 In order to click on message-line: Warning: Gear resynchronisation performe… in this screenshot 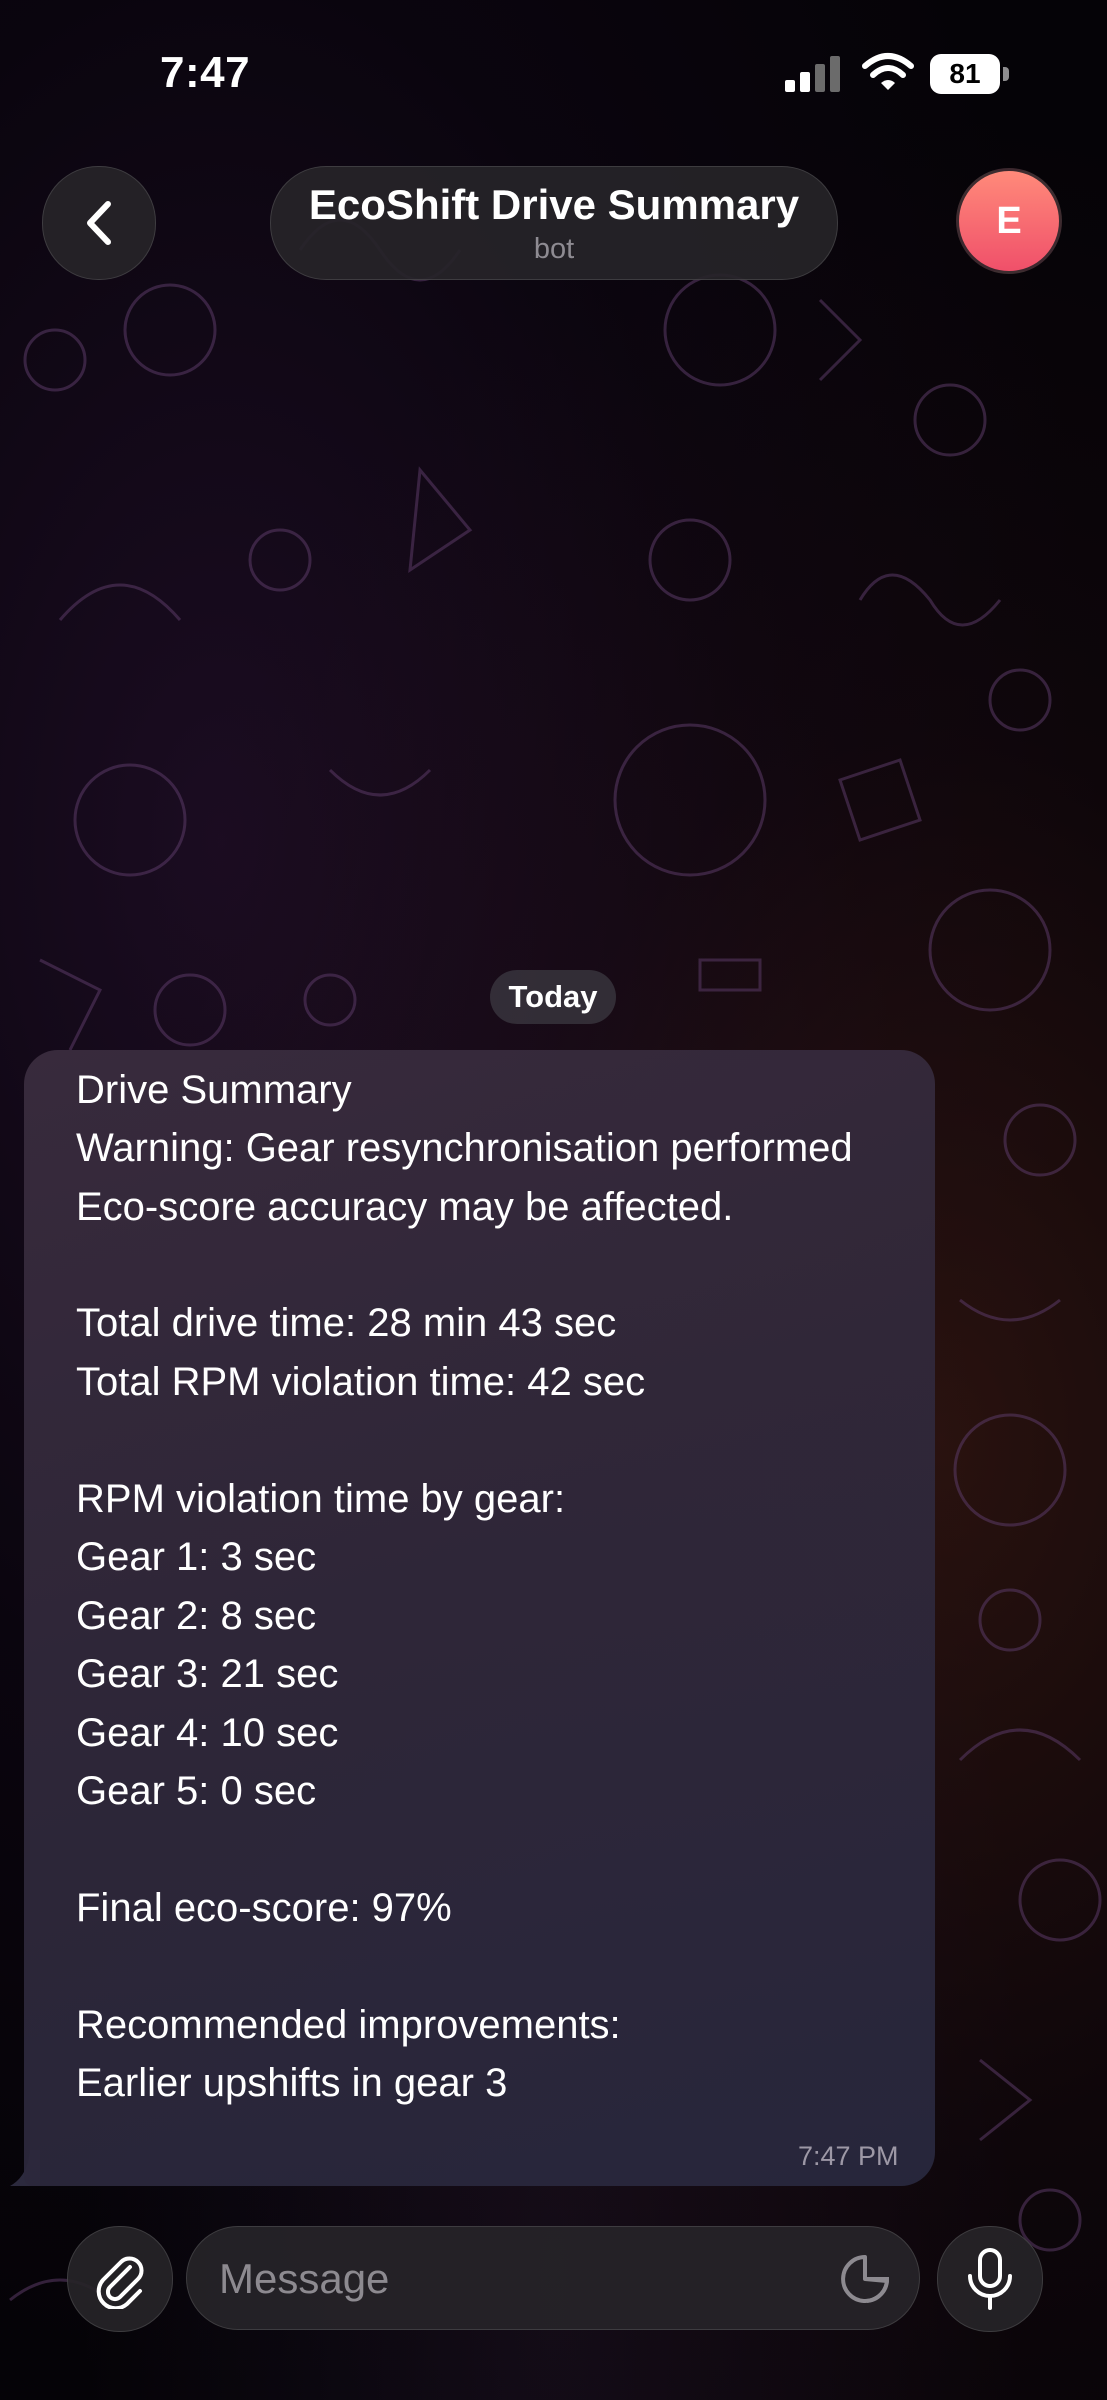, I will do `click(464, 1148)`.